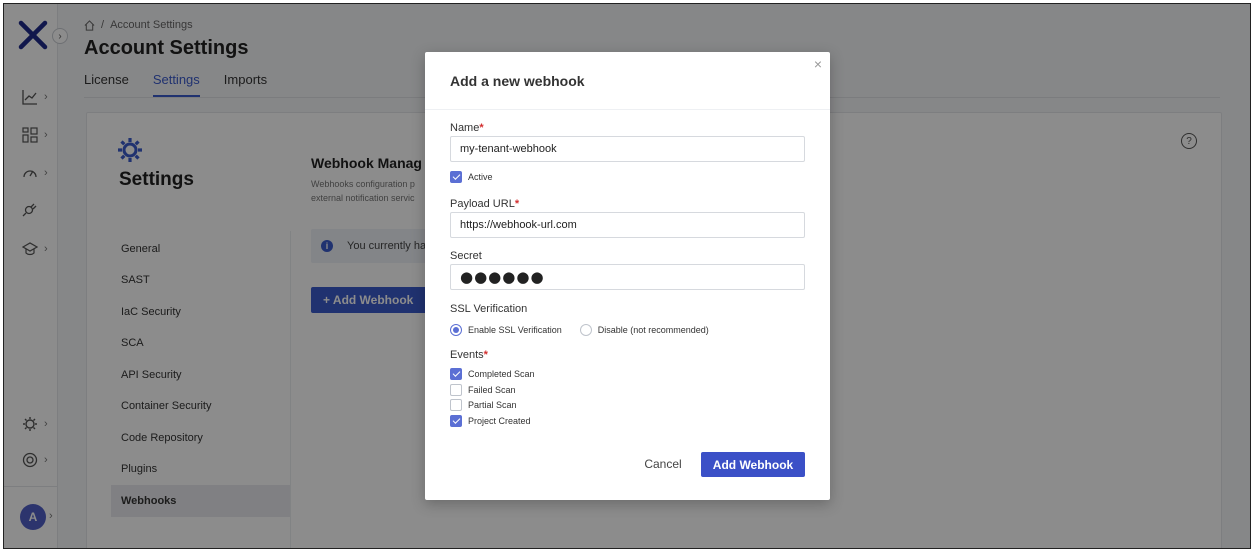 The image size is (1256, 556). I want to click on secret-input: ●●●●●●, so click(627, 277).